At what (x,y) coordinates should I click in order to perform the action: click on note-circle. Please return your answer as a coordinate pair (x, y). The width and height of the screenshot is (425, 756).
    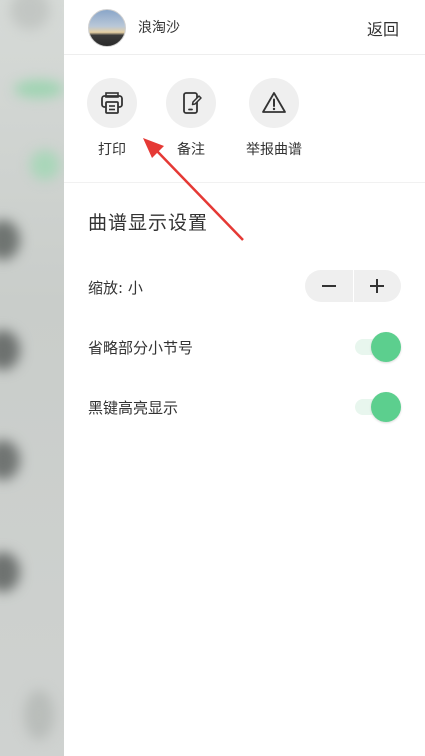
    Looking at the image, I should click on (191, 103).